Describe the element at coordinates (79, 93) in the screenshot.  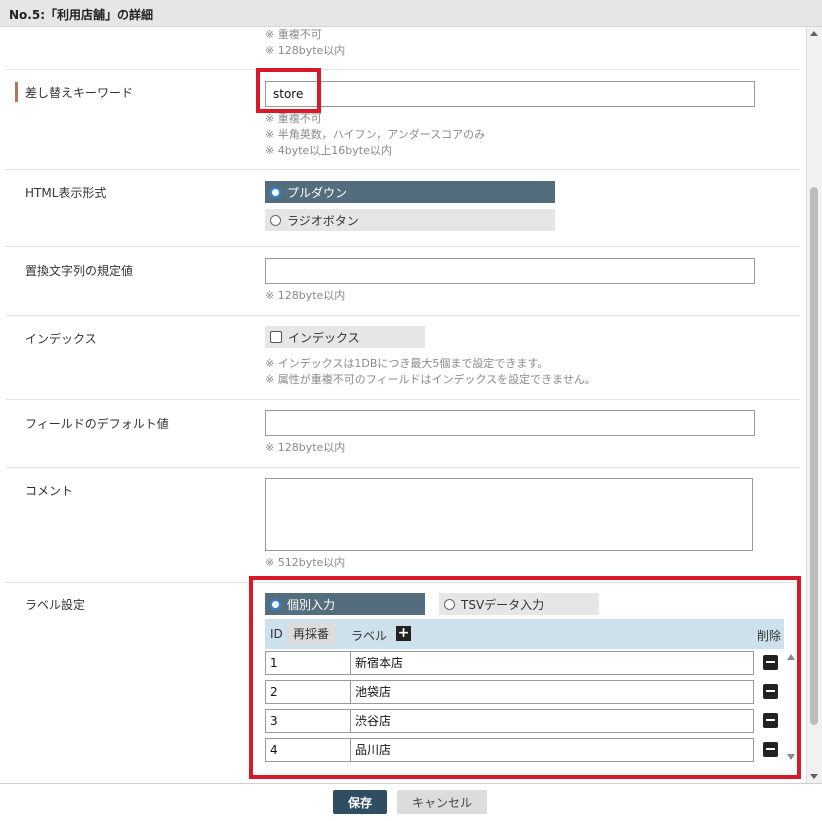
I see `keyword-label: 差し替えキーワード` at that location.